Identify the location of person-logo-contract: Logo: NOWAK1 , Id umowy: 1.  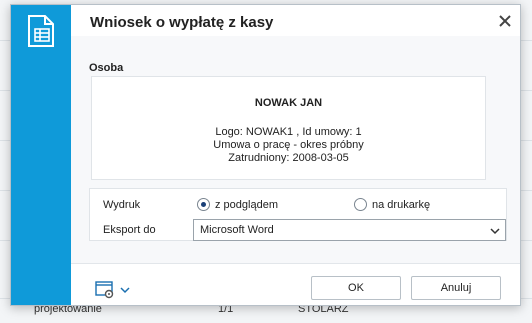
(288, 132).